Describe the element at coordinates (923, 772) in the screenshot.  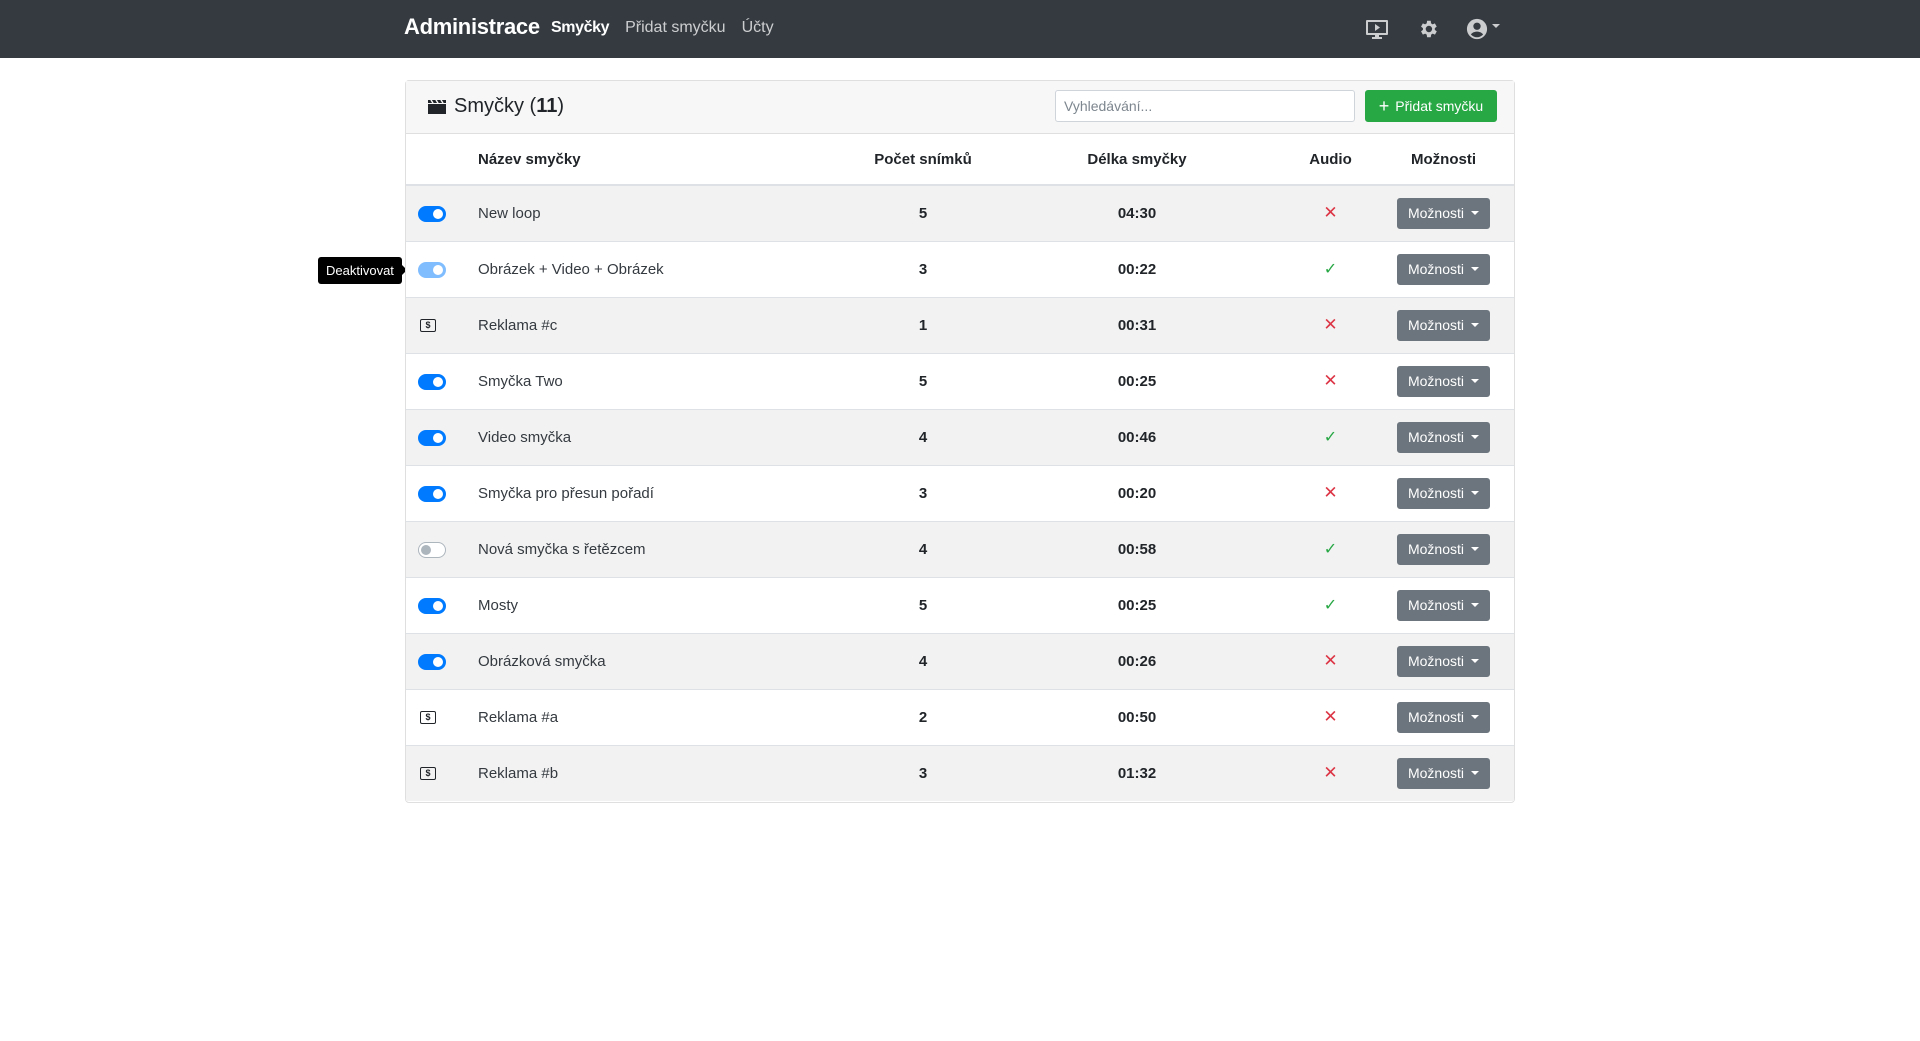
I see `slide-count: 3` at that location.